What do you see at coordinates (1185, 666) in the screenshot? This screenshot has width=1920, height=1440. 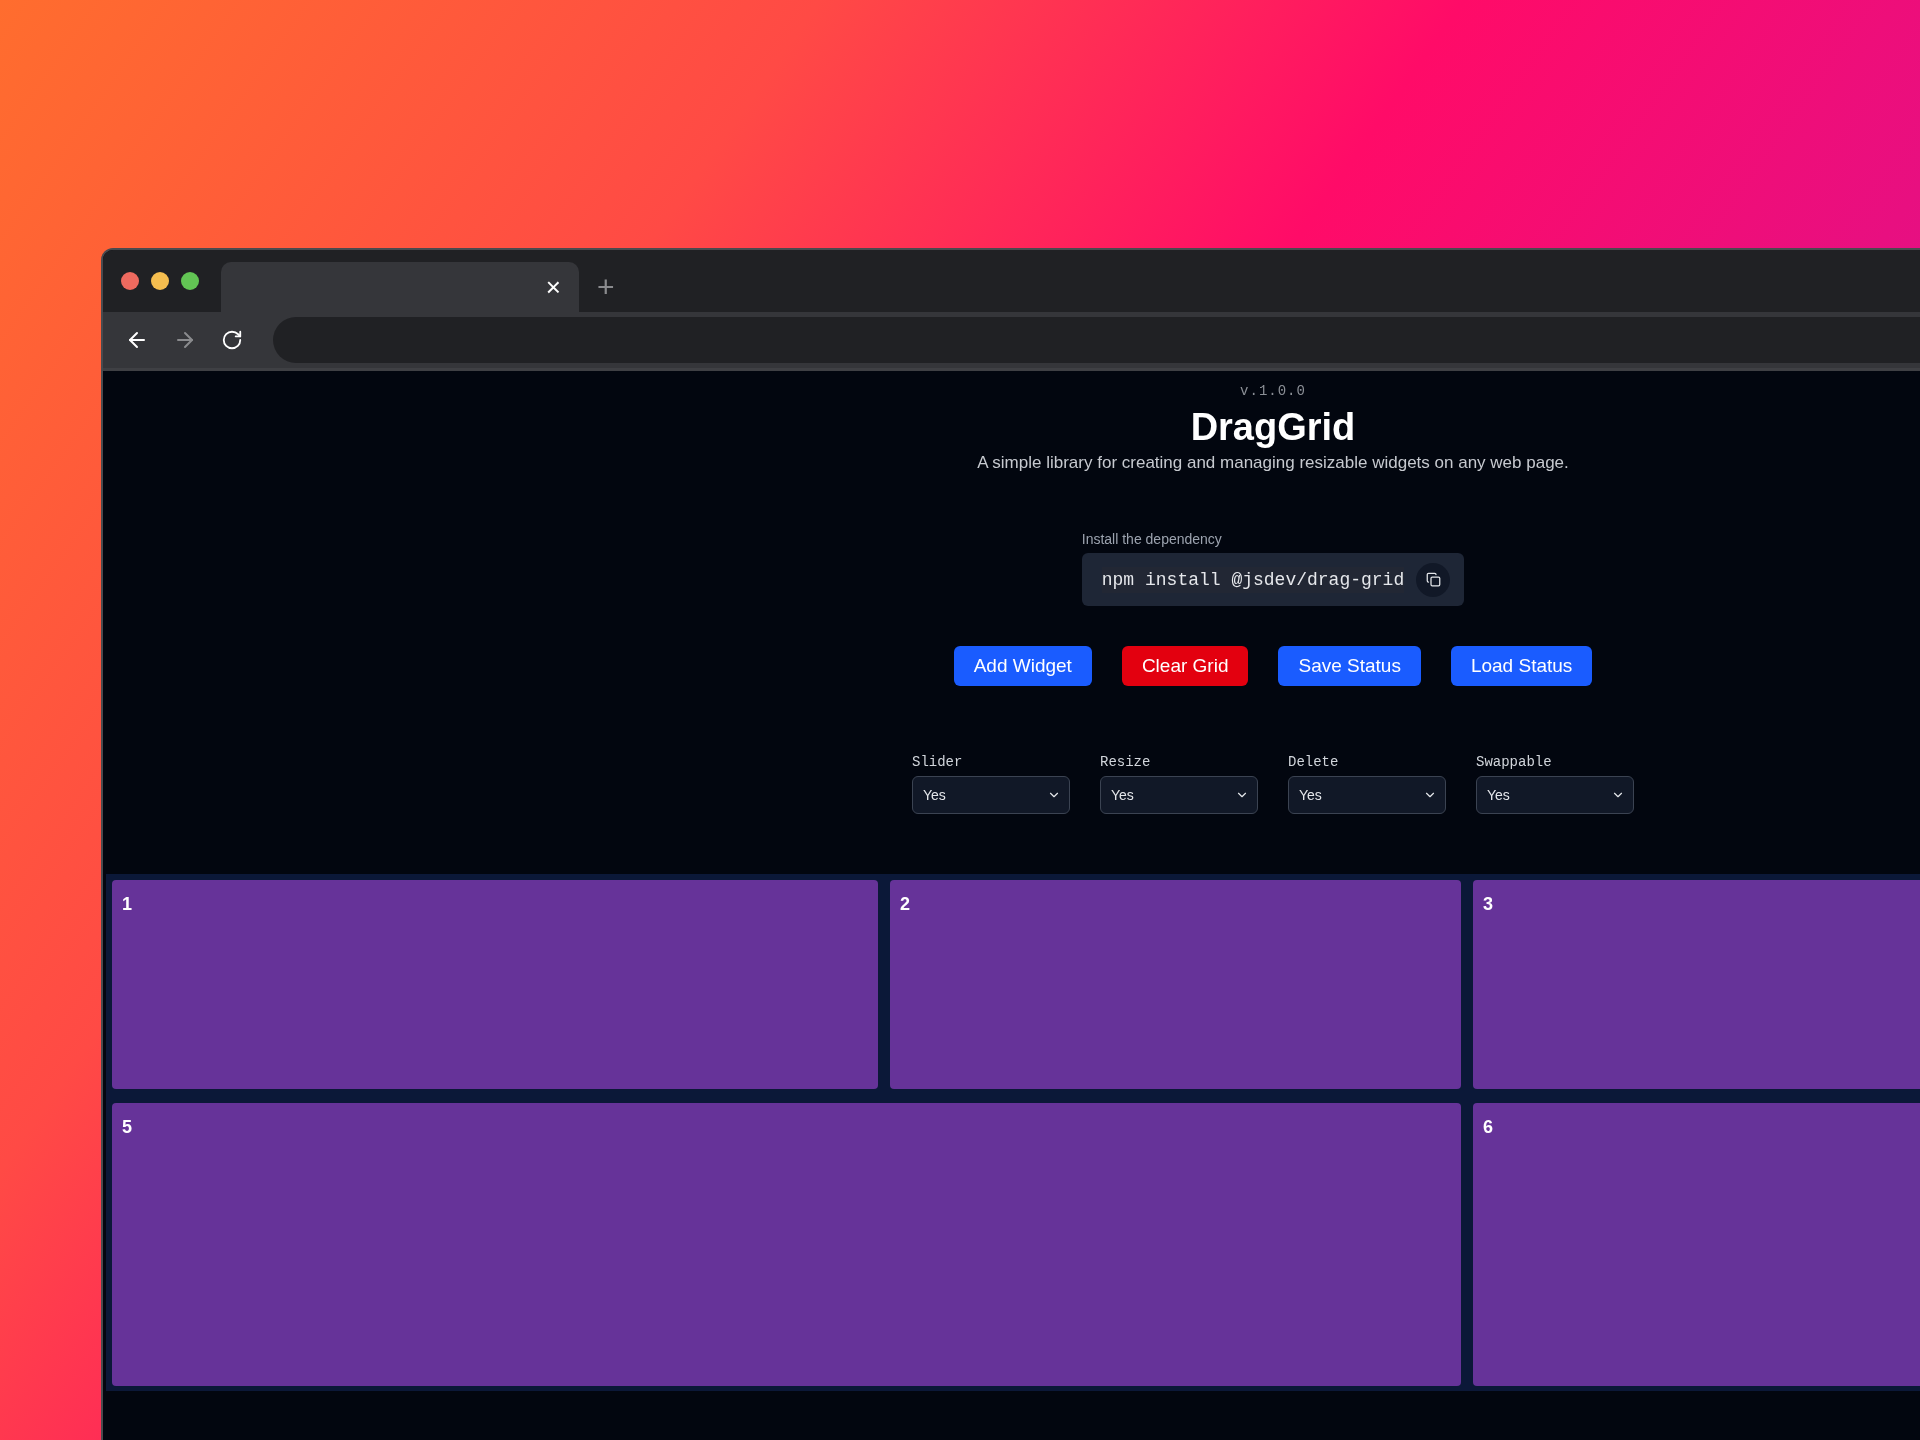 I see `action-button: Clear Grid` at bounding box center [1185, 666].